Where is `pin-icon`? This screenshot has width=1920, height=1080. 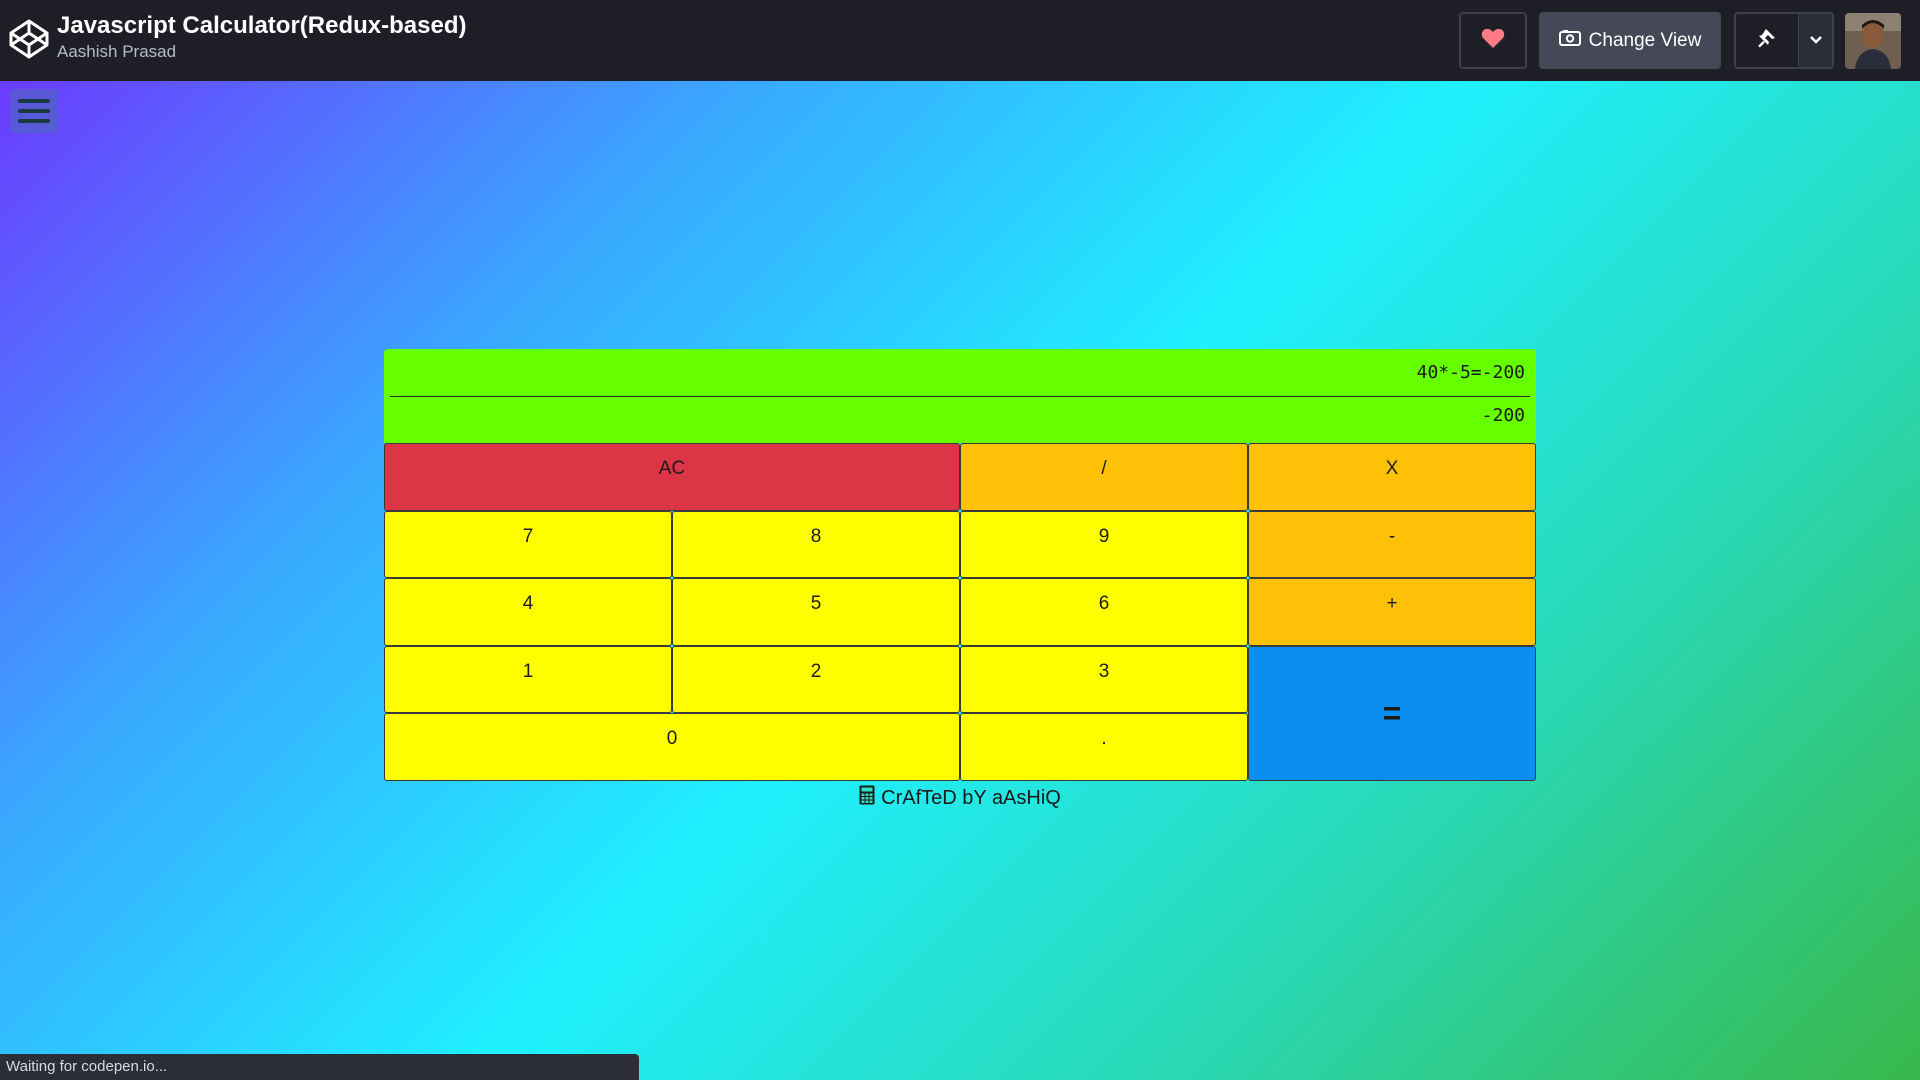 pin-icon is located at coordinates (1767, 40).